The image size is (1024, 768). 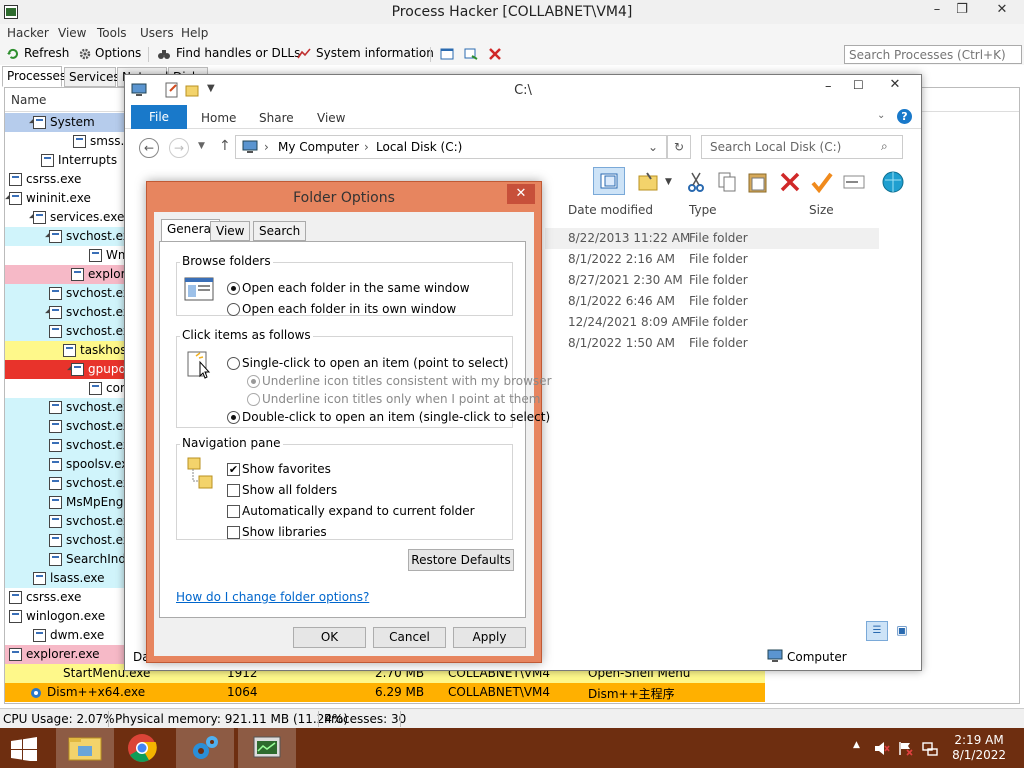 What do you see at coordinates (962, 11) in the screenshot?
I see `maximize-button: ❐` at bounding box center [962, 11].